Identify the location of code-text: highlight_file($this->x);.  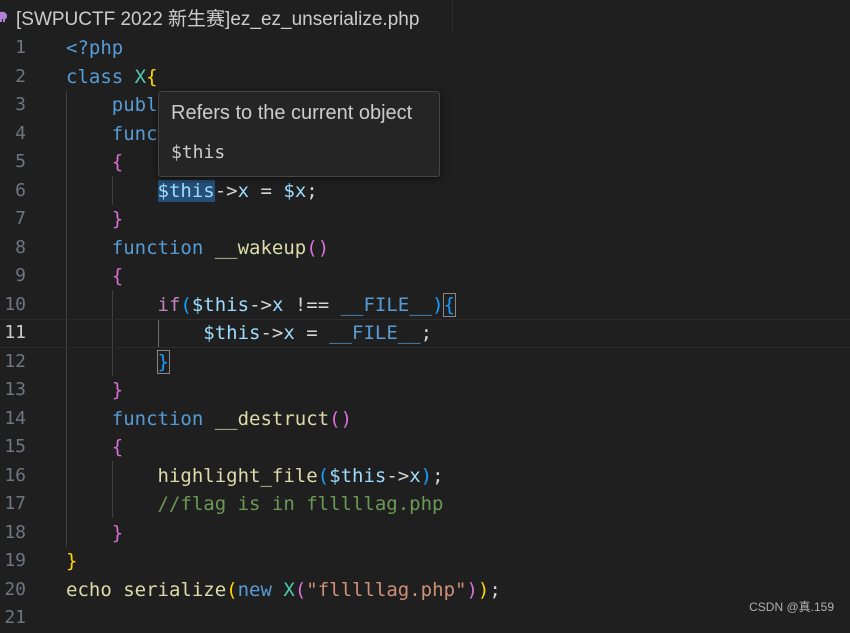
(300, 475).